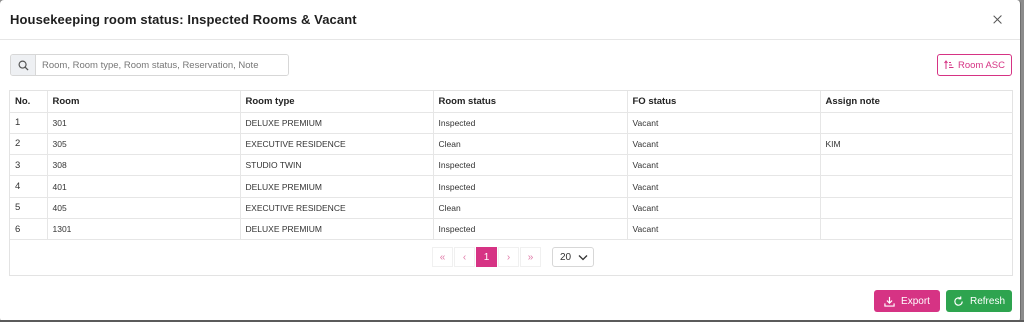  I want to click on cell-room: 405, so click(144, 208).